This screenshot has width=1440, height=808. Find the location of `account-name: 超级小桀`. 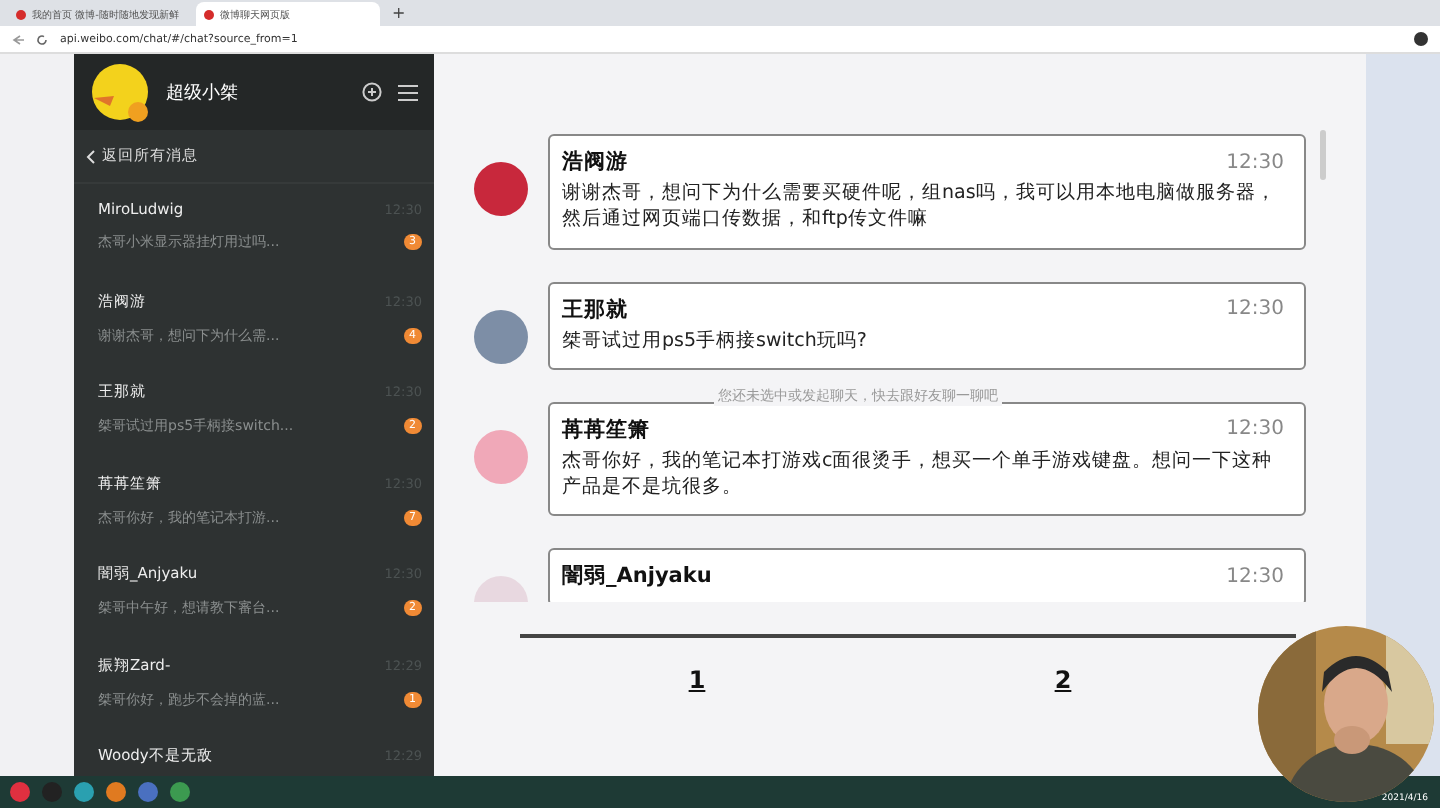

account-name: 超级小桀 is located at coordinates (203, 93).